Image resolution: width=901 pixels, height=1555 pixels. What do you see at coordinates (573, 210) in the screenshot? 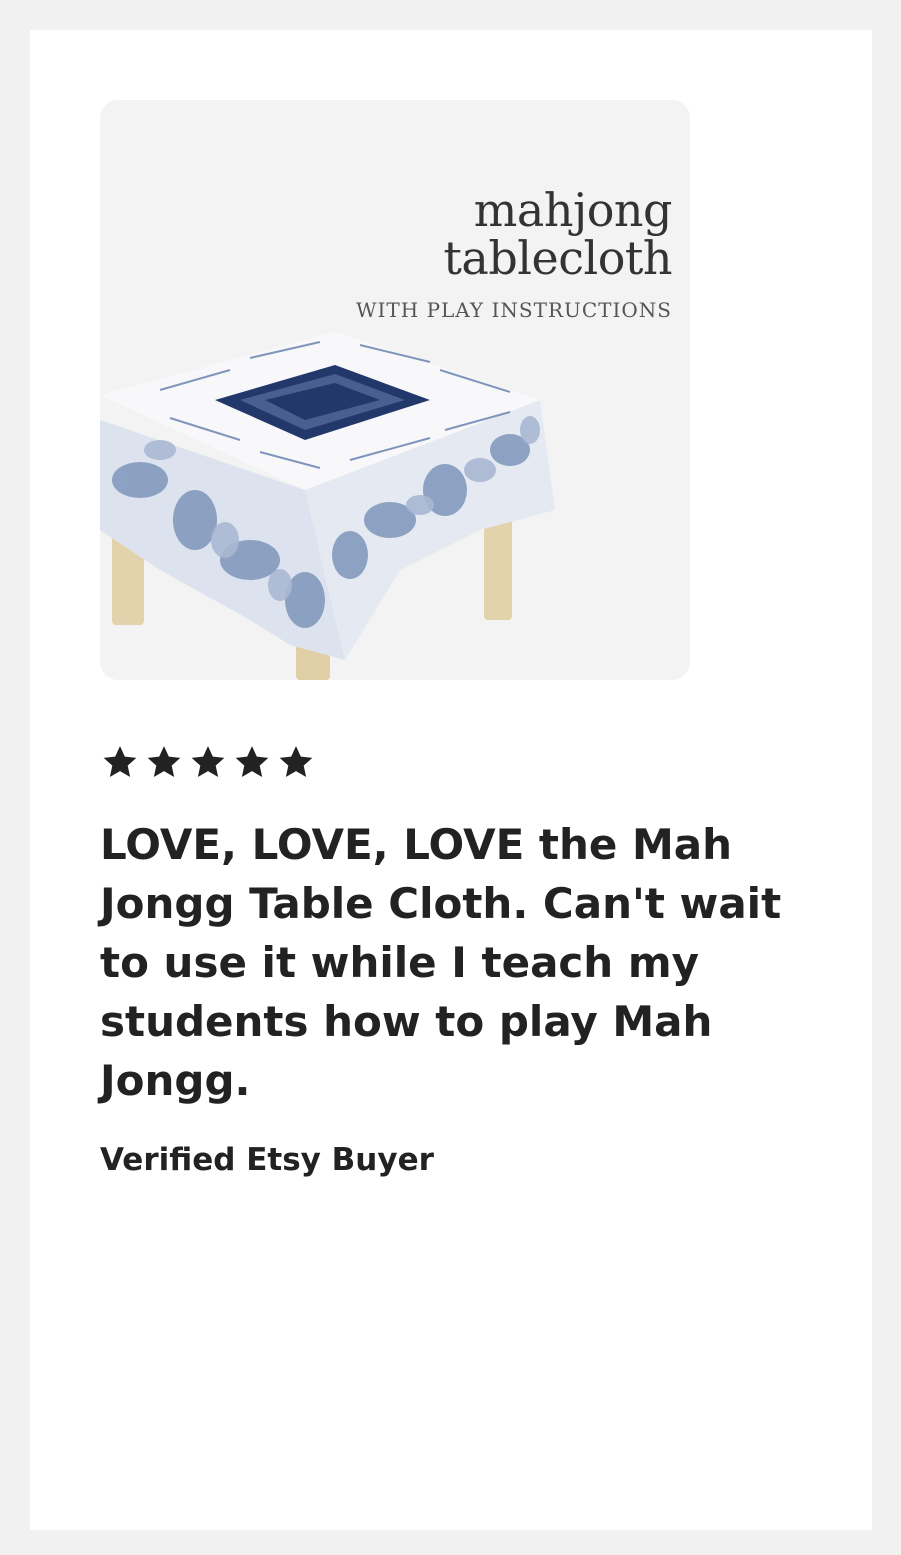
I see `product-image-title-line-1: mahjong` at bounding box center [573, 210].